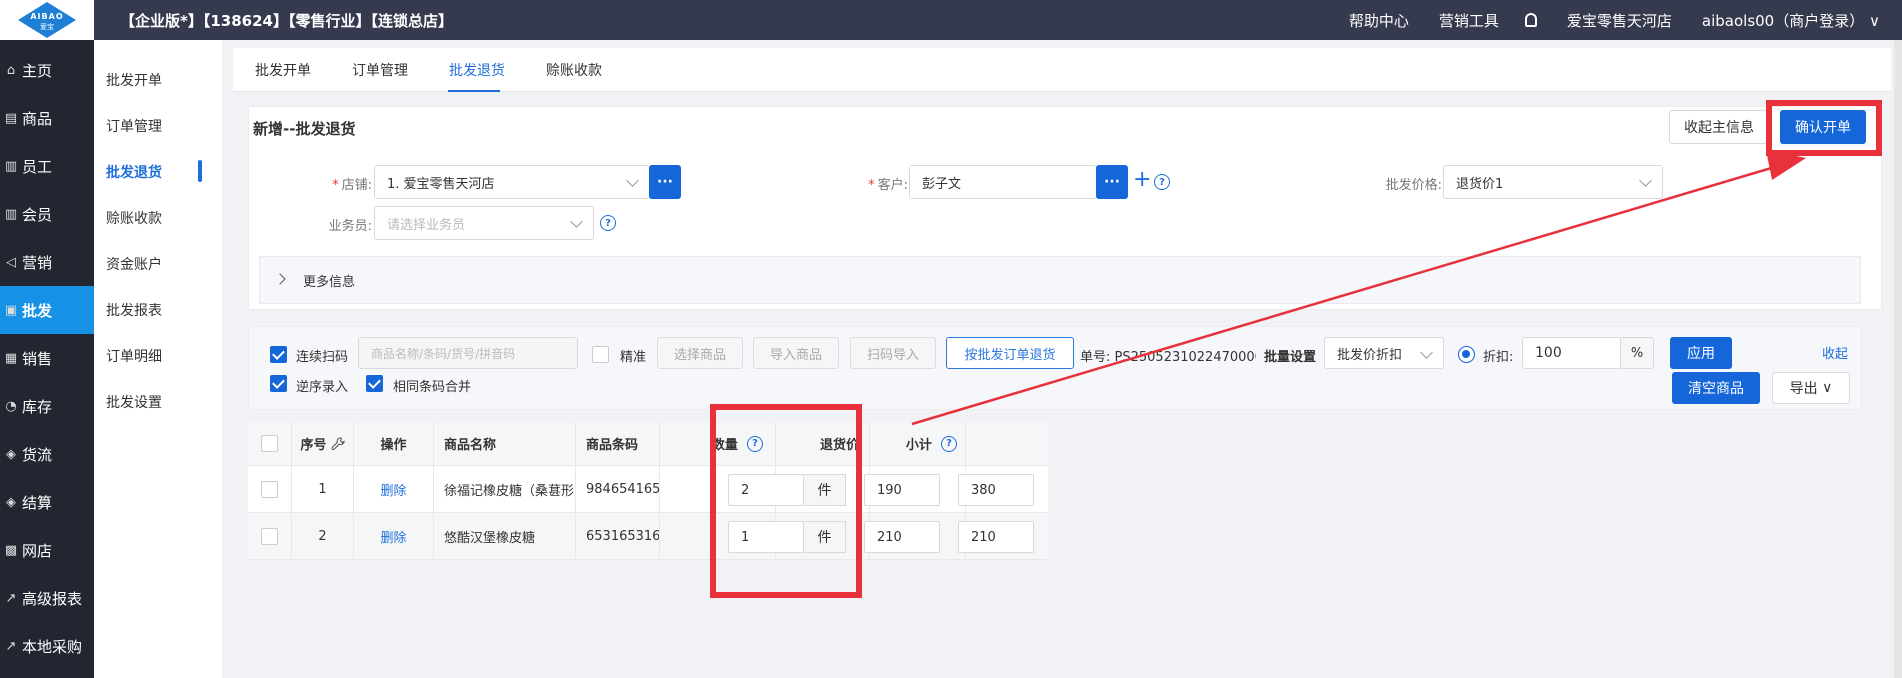 The image size is (1902, 678). I want to click on arrow-head, so click(1786, 165).